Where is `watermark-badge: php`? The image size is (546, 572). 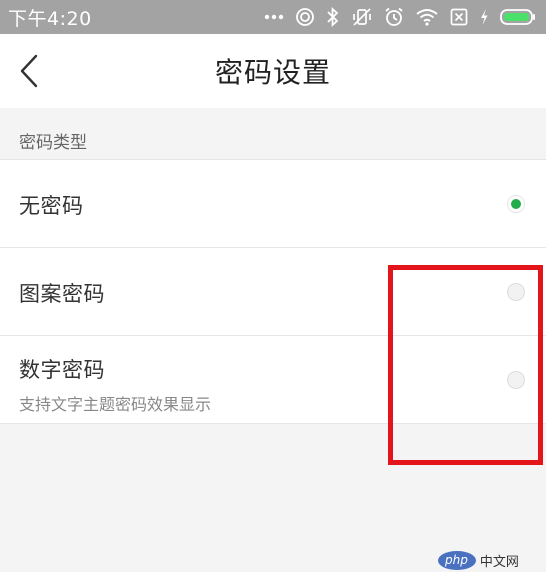
watermark-badge: php is located at coordinates (457, 560).